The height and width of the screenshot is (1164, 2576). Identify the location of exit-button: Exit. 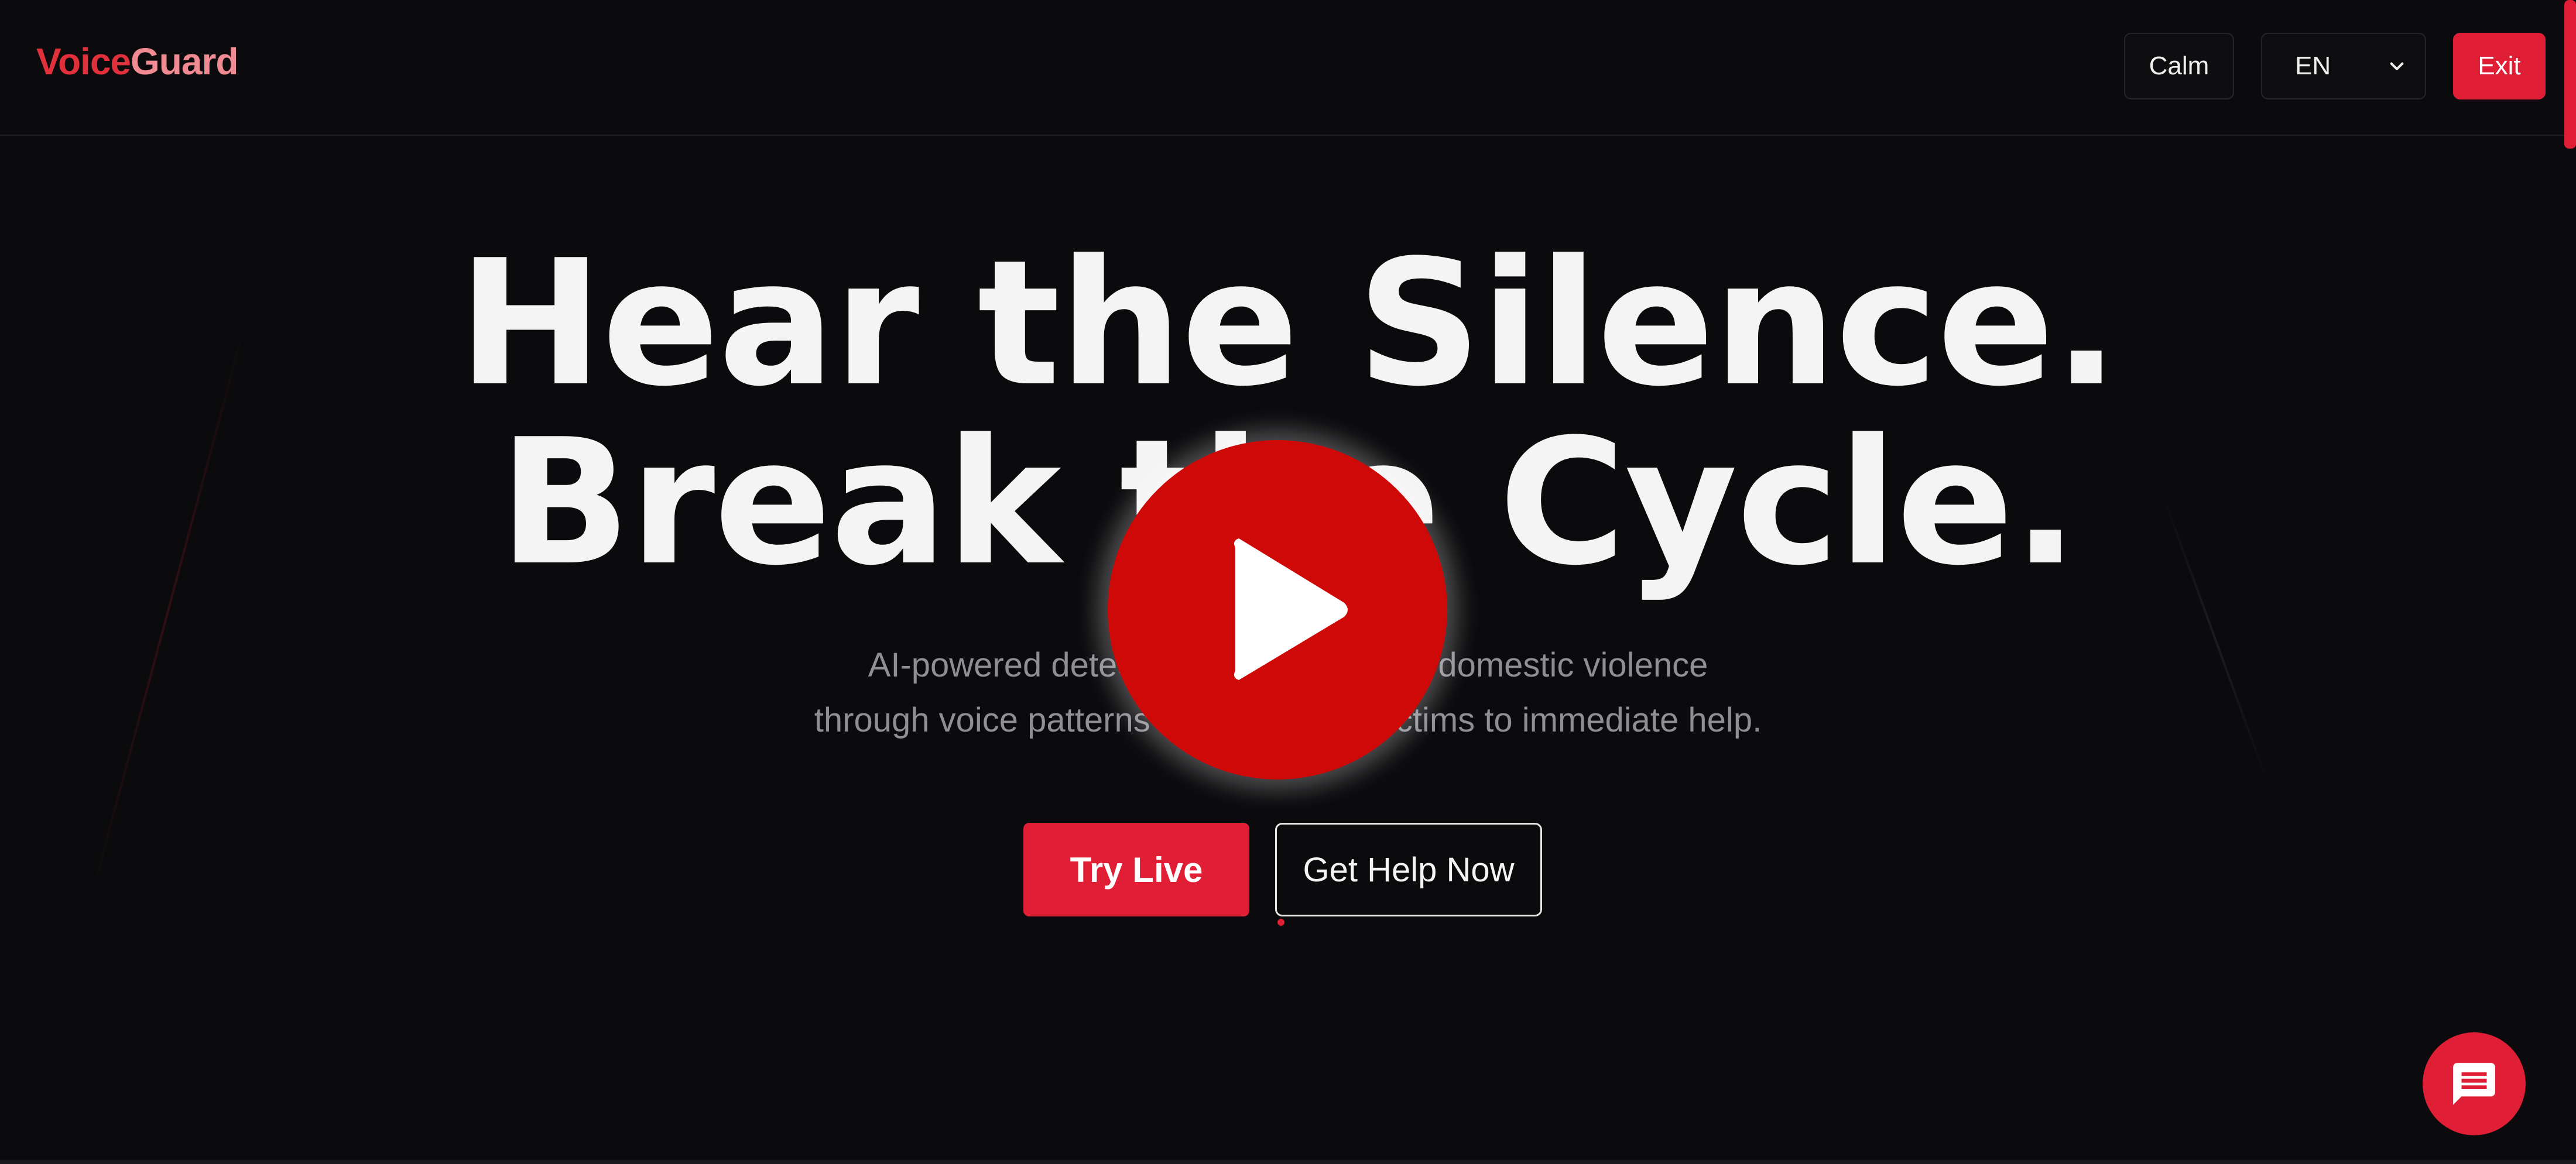
(2499, 66).